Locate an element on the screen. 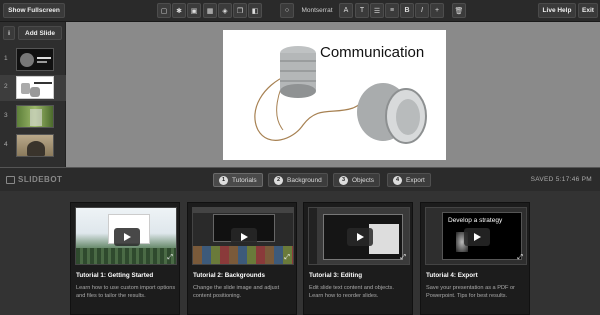  slide-item-2: 2 is located at coordinates (33, 88).